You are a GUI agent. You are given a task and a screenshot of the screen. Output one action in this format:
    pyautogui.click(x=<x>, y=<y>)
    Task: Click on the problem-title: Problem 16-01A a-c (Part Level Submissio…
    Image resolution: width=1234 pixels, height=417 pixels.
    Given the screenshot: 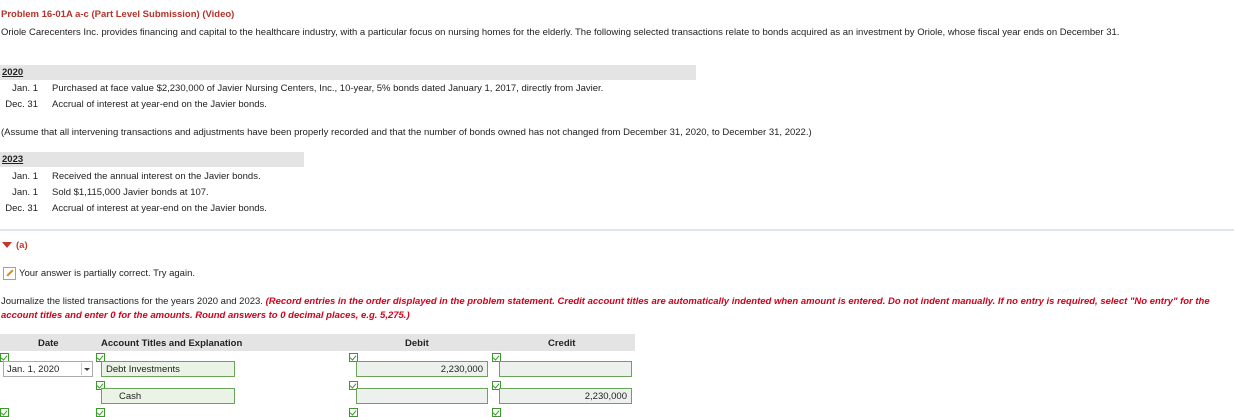 What is the action you would take?
    pyautogui.click(x=118, y=14)
    